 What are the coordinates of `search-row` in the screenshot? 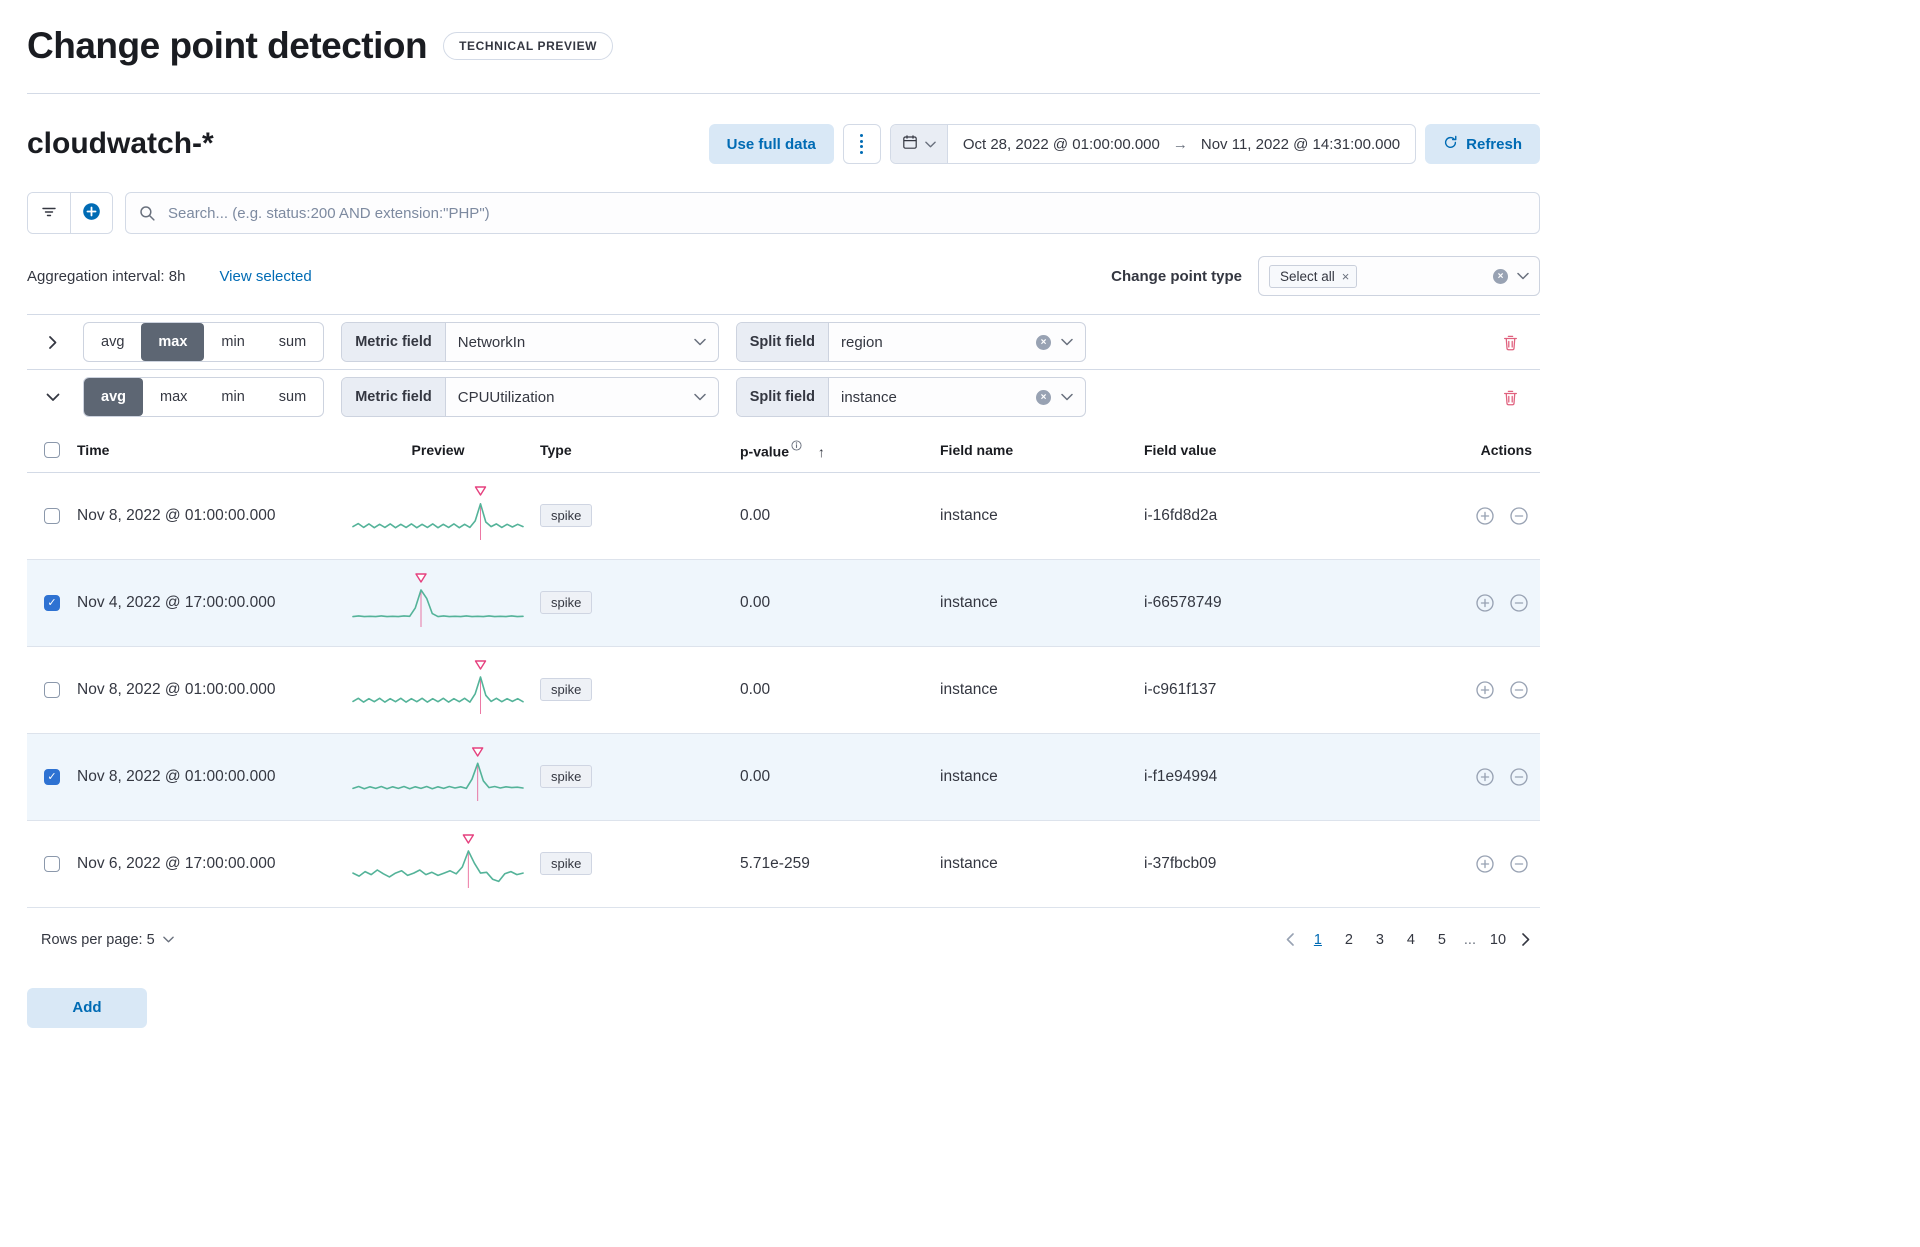 It's located at (783, 213).